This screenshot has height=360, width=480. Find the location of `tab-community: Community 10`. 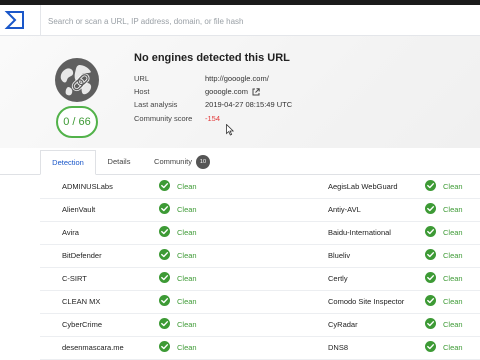

tab-community: Community 10 is located at coordinates (182, 162).